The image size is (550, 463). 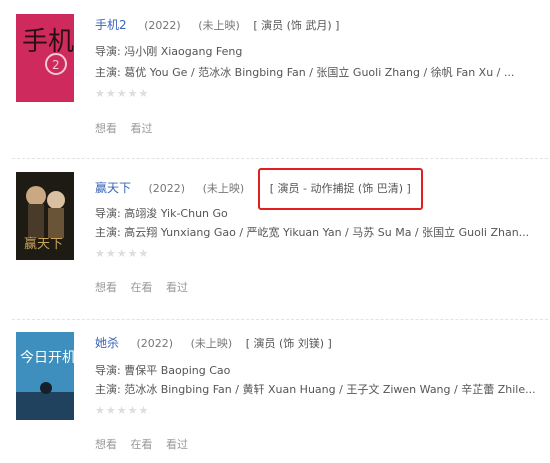 I want to click on poster-title-text: 今日开机, so click(x=47, y=358).